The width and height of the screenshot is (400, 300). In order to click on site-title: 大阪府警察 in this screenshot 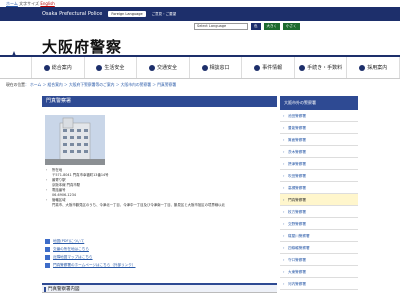, I will do `click(82, 46)`.